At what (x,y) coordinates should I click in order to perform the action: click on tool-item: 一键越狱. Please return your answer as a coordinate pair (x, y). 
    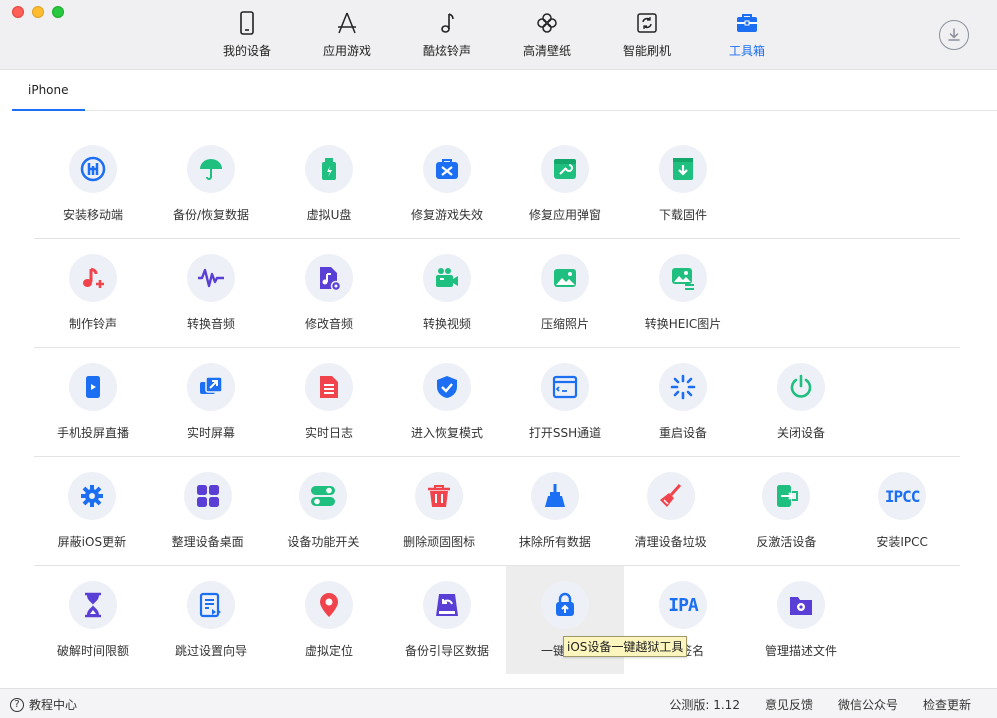
    Looking at the image, I should click on (565, 620).